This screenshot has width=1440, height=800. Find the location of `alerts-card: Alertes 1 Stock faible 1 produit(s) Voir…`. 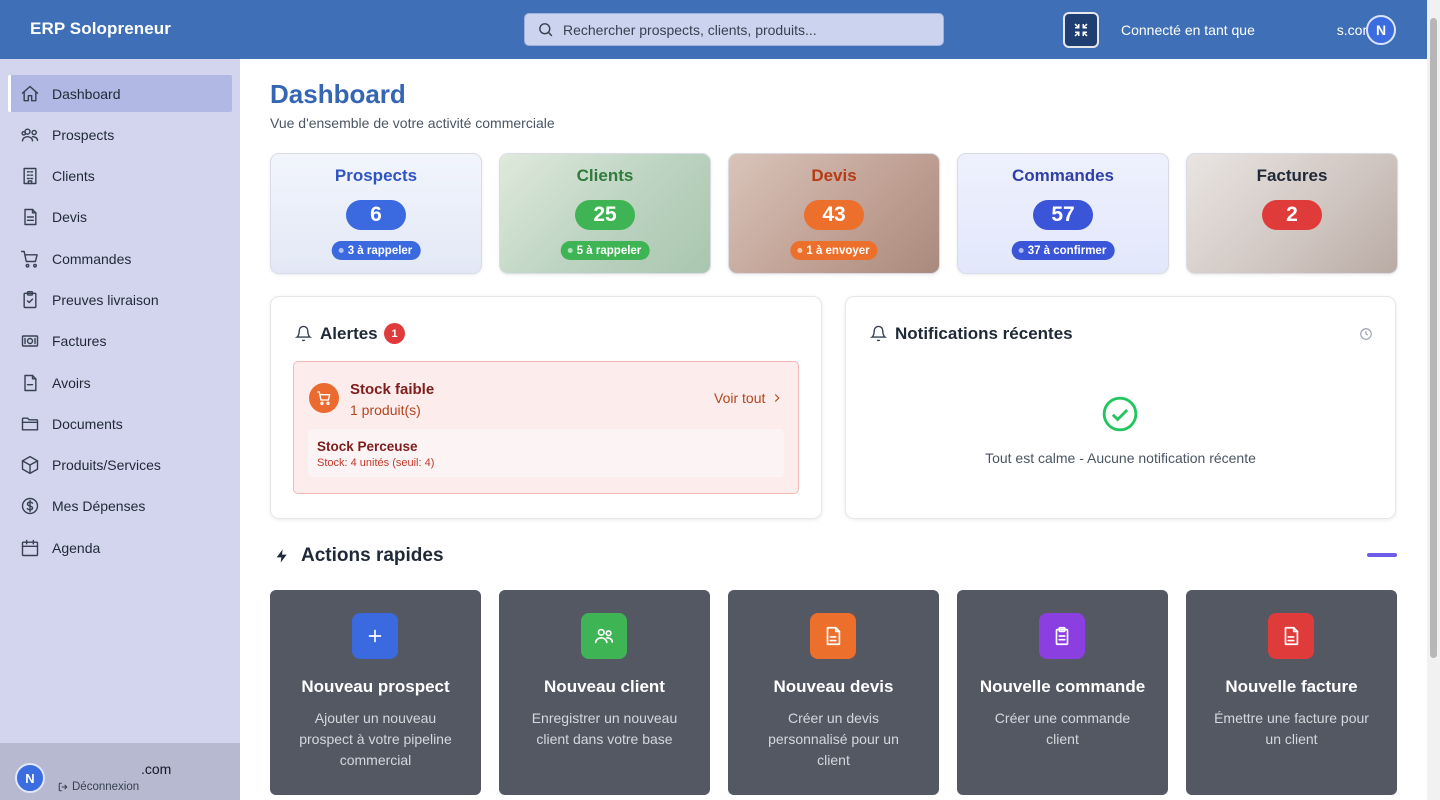

alerts-card: Alertes 1 Stock faible 1 produit(s) Voir… is located at coordinates (546, 407).